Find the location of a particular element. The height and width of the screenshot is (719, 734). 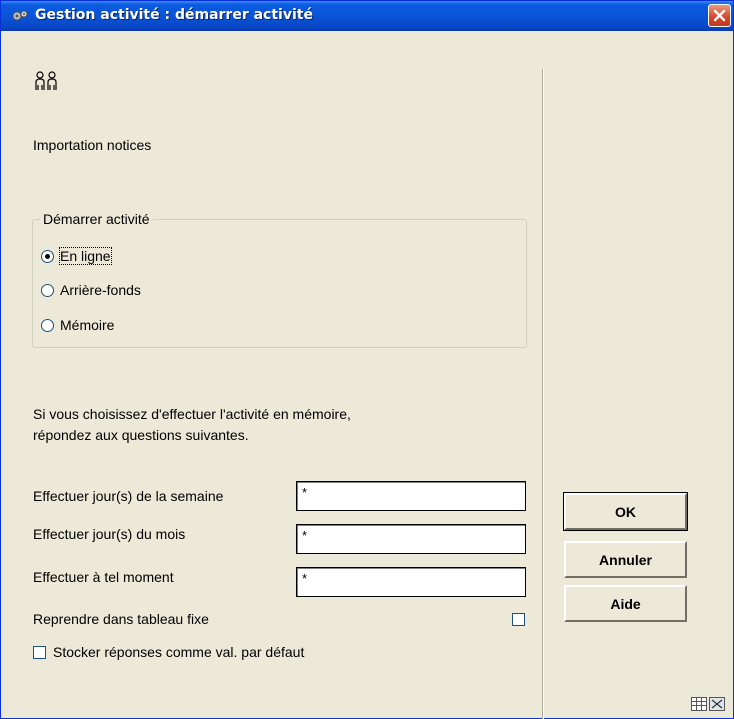

radio-background-label: Arrière-fonds is located at coordinates (100, 290).